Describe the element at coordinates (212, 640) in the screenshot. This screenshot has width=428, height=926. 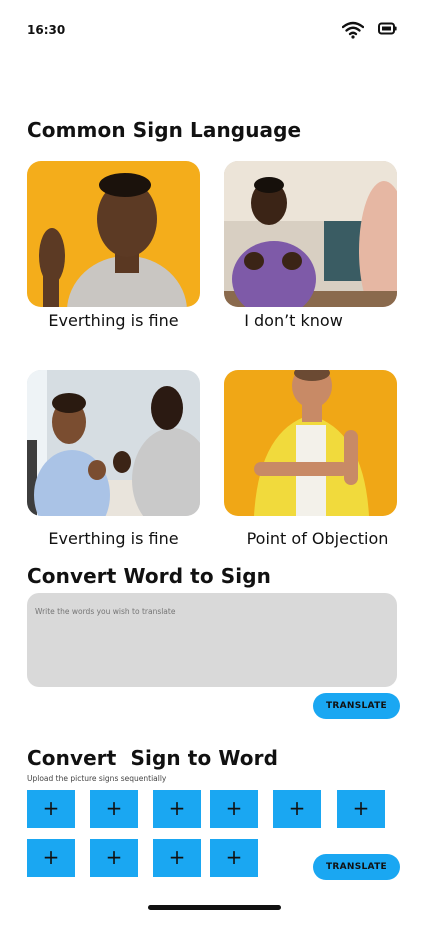
I see `words-to-translate-input` at that location.